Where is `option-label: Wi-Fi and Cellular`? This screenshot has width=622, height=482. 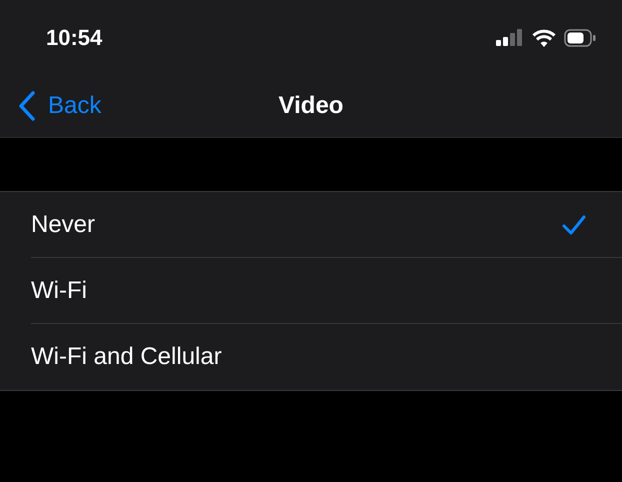 option-label: Wi-Fi and Cellular is located at coordinates (126, 357).